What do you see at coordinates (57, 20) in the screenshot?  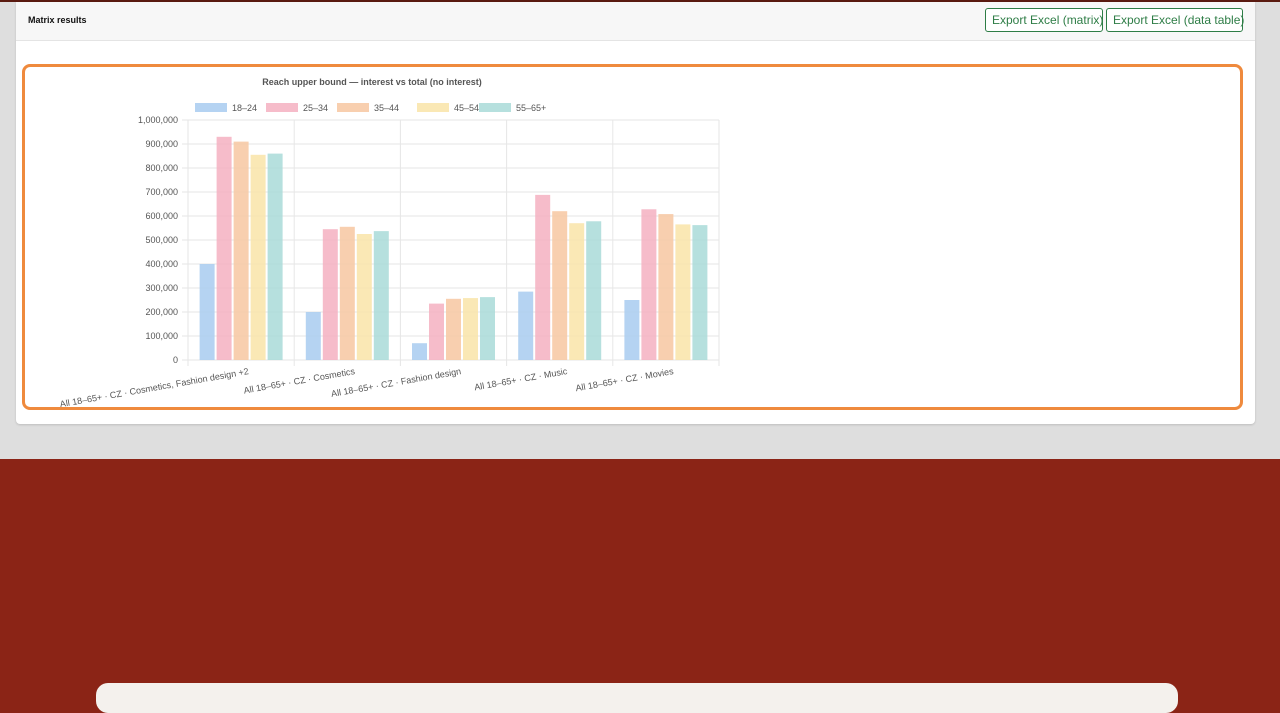 I see `panel-title: Matrix results` at bounding box center [57, 20].